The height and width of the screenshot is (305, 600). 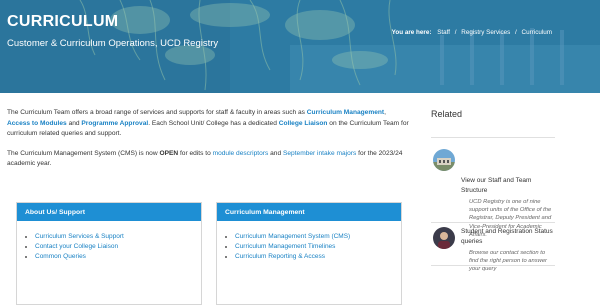 I want to click on building-thumbnail, so click(x=444, y=160).